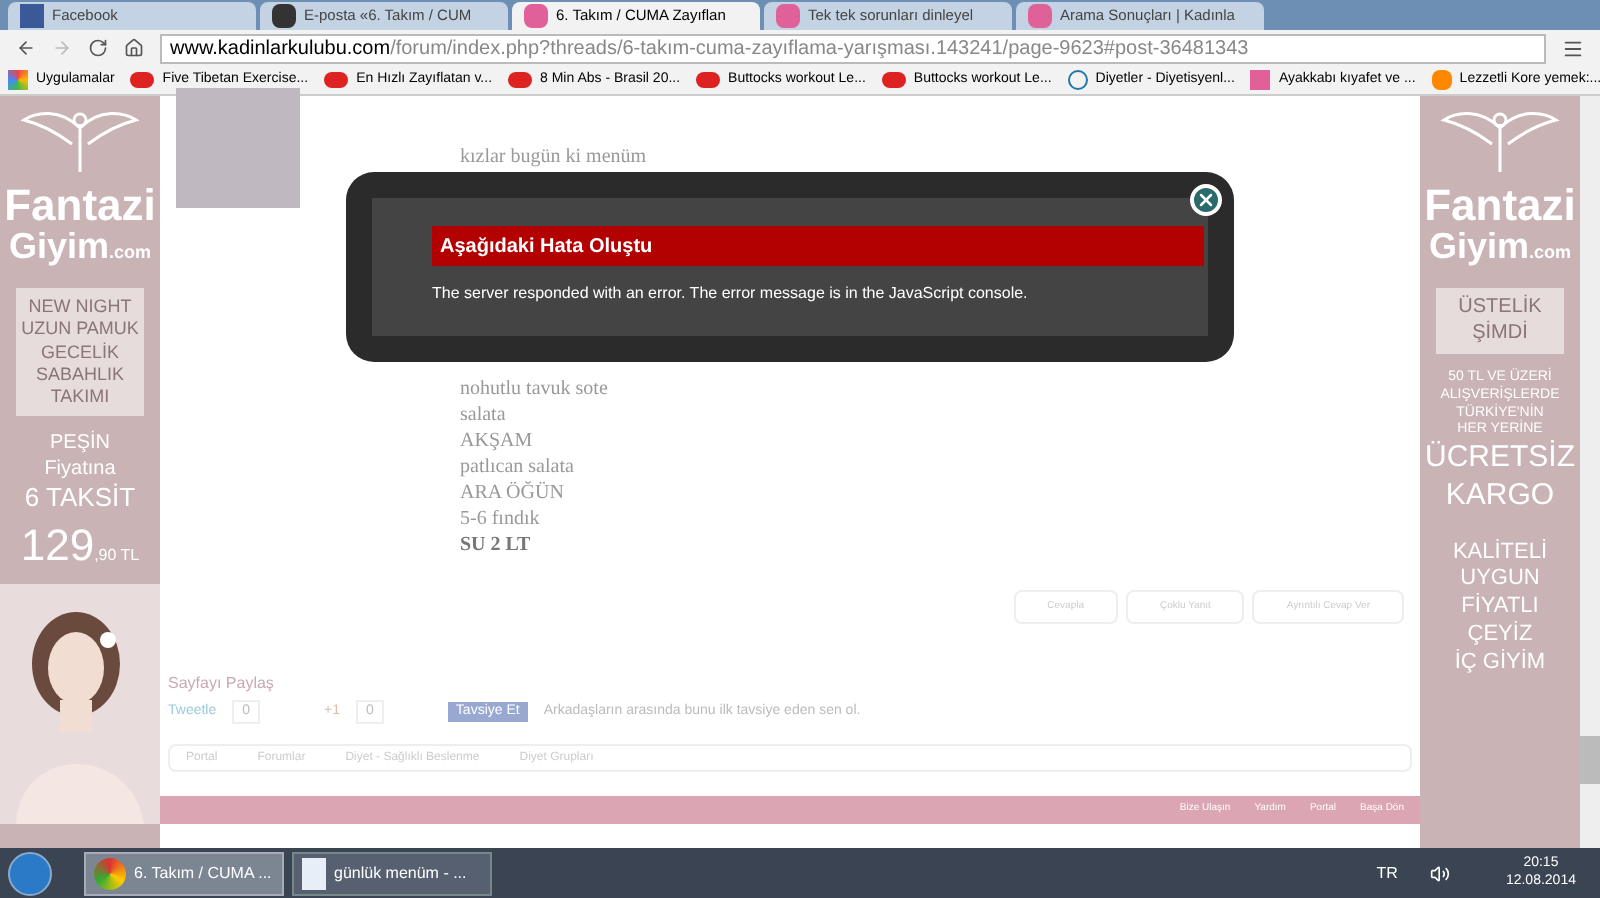  What do you see at coordinates (1573, 48) in the screenshot?
I see `menu-icon` at bounding box center [1573, 48].